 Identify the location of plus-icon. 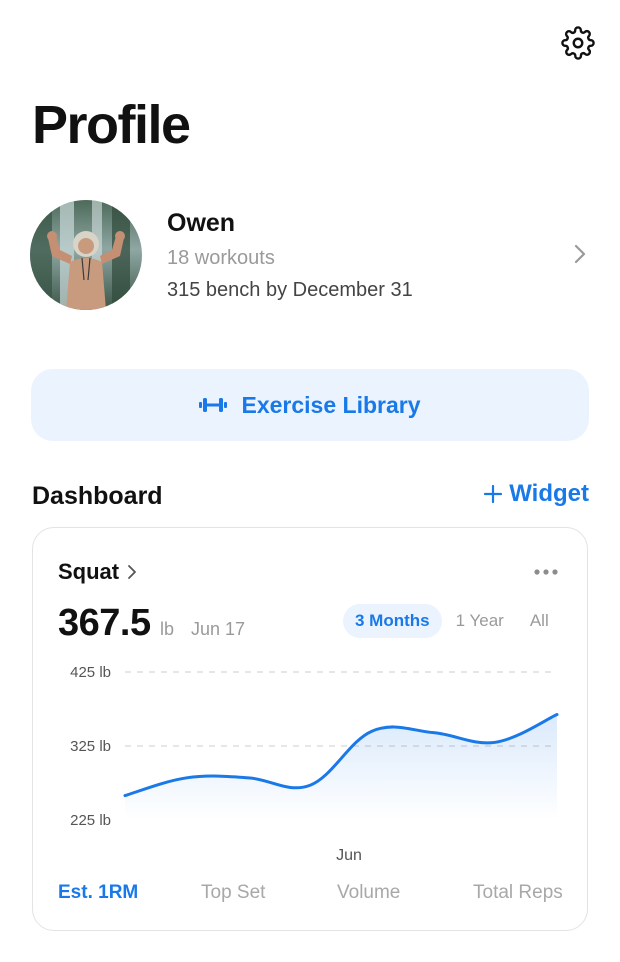
(493, 494).